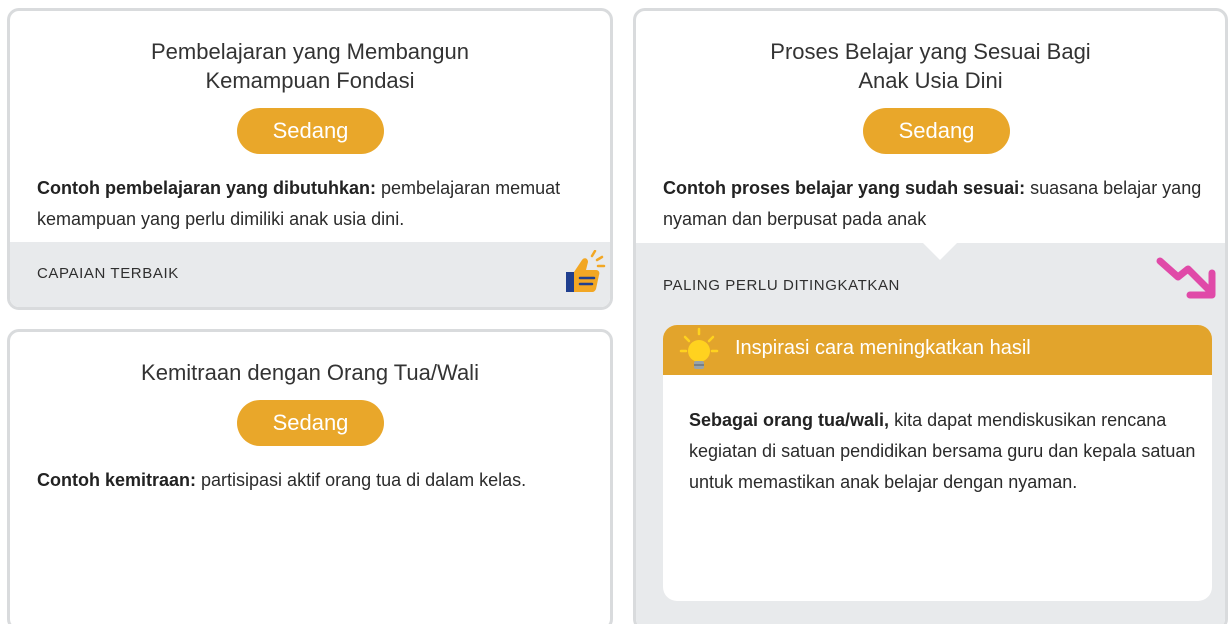  I want to click on inspiration-text-bold: Sebagai orang tua/wali,, so click(789, 420).